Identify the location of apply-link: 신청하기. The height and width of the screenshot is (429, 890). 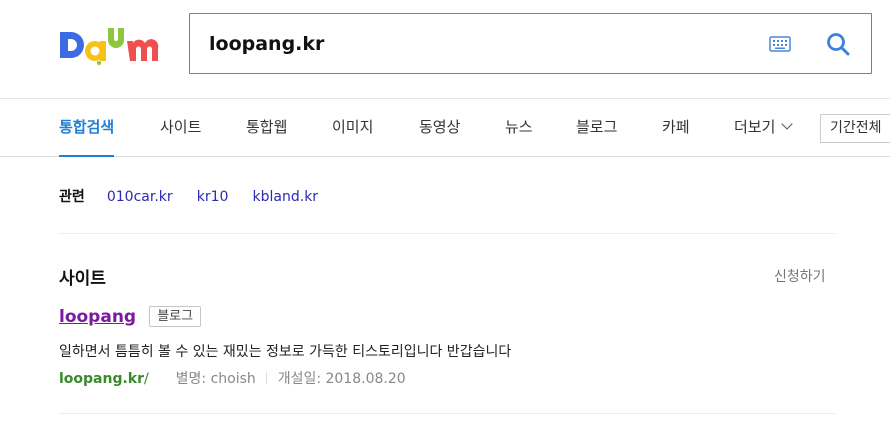
(800, 276).